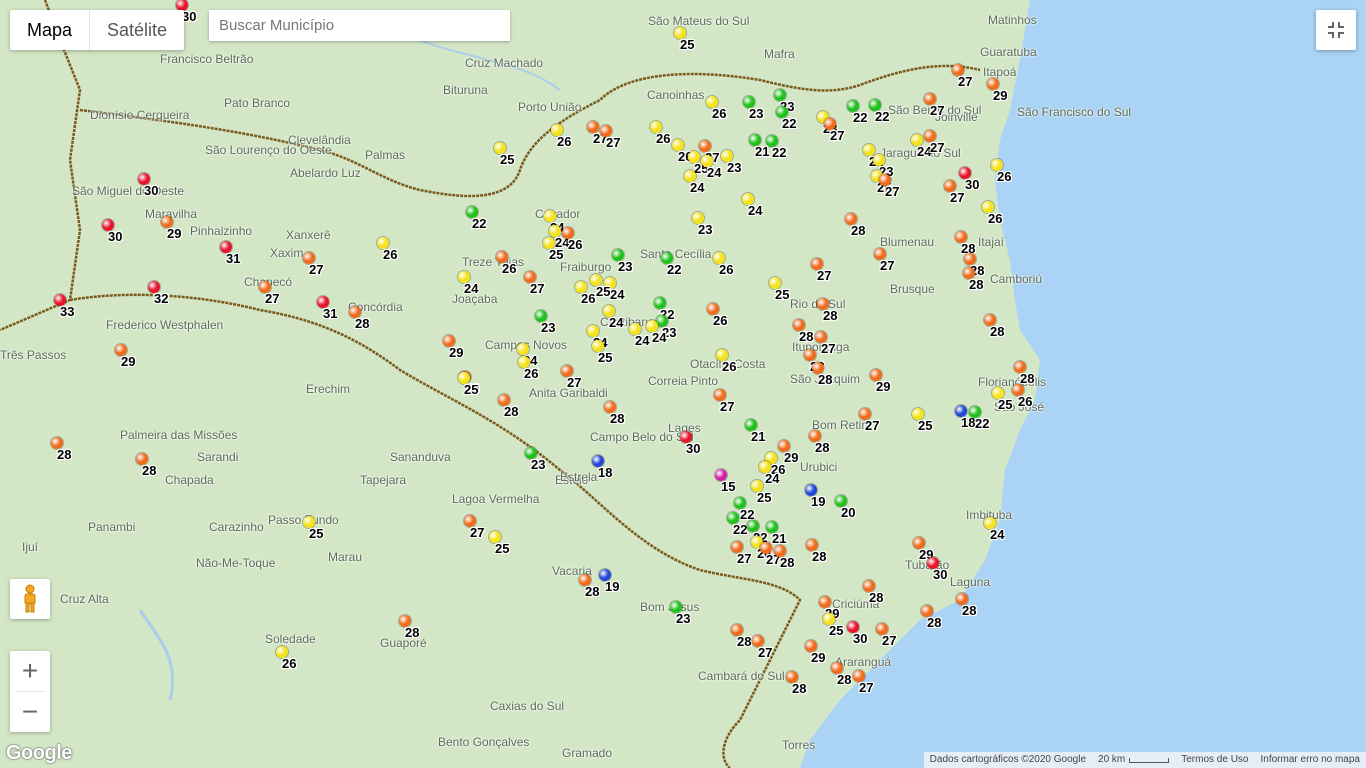 Image resolution: width=1366 pixels, height=768 pixels. I want to click on city-label: Caxias do Sul, so click(527, 706).